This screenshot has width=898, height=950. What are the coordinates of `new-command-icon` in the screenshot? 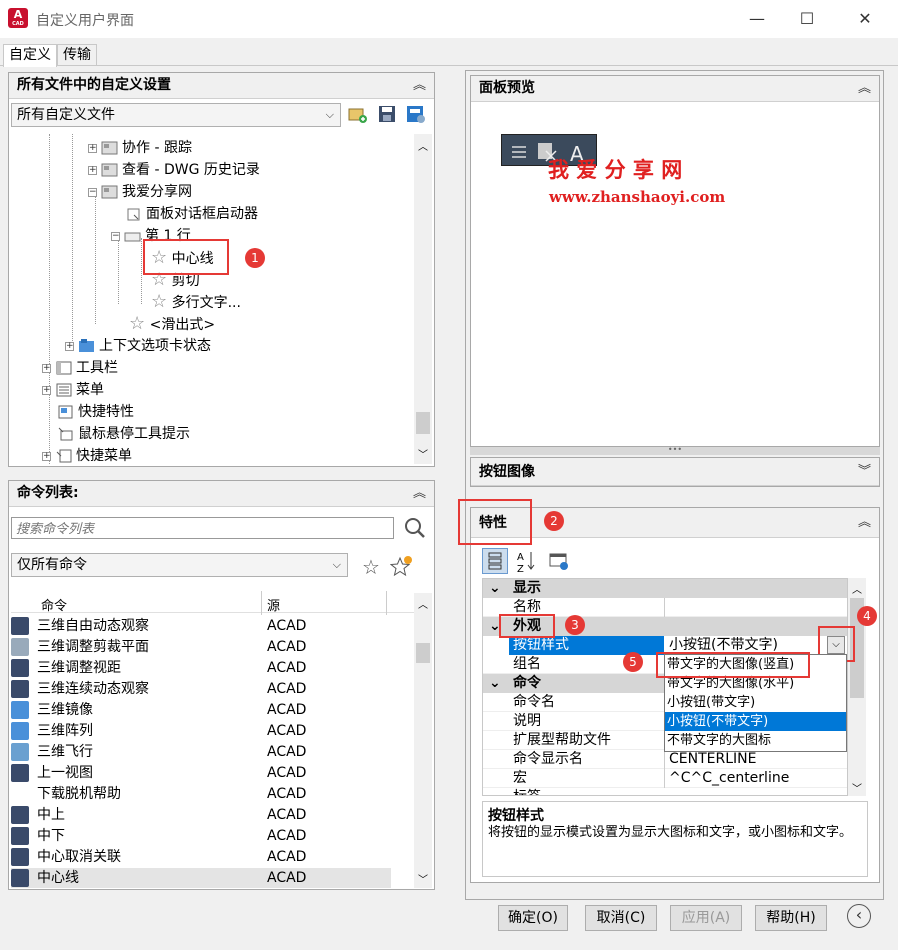 It's located at (401, 566).